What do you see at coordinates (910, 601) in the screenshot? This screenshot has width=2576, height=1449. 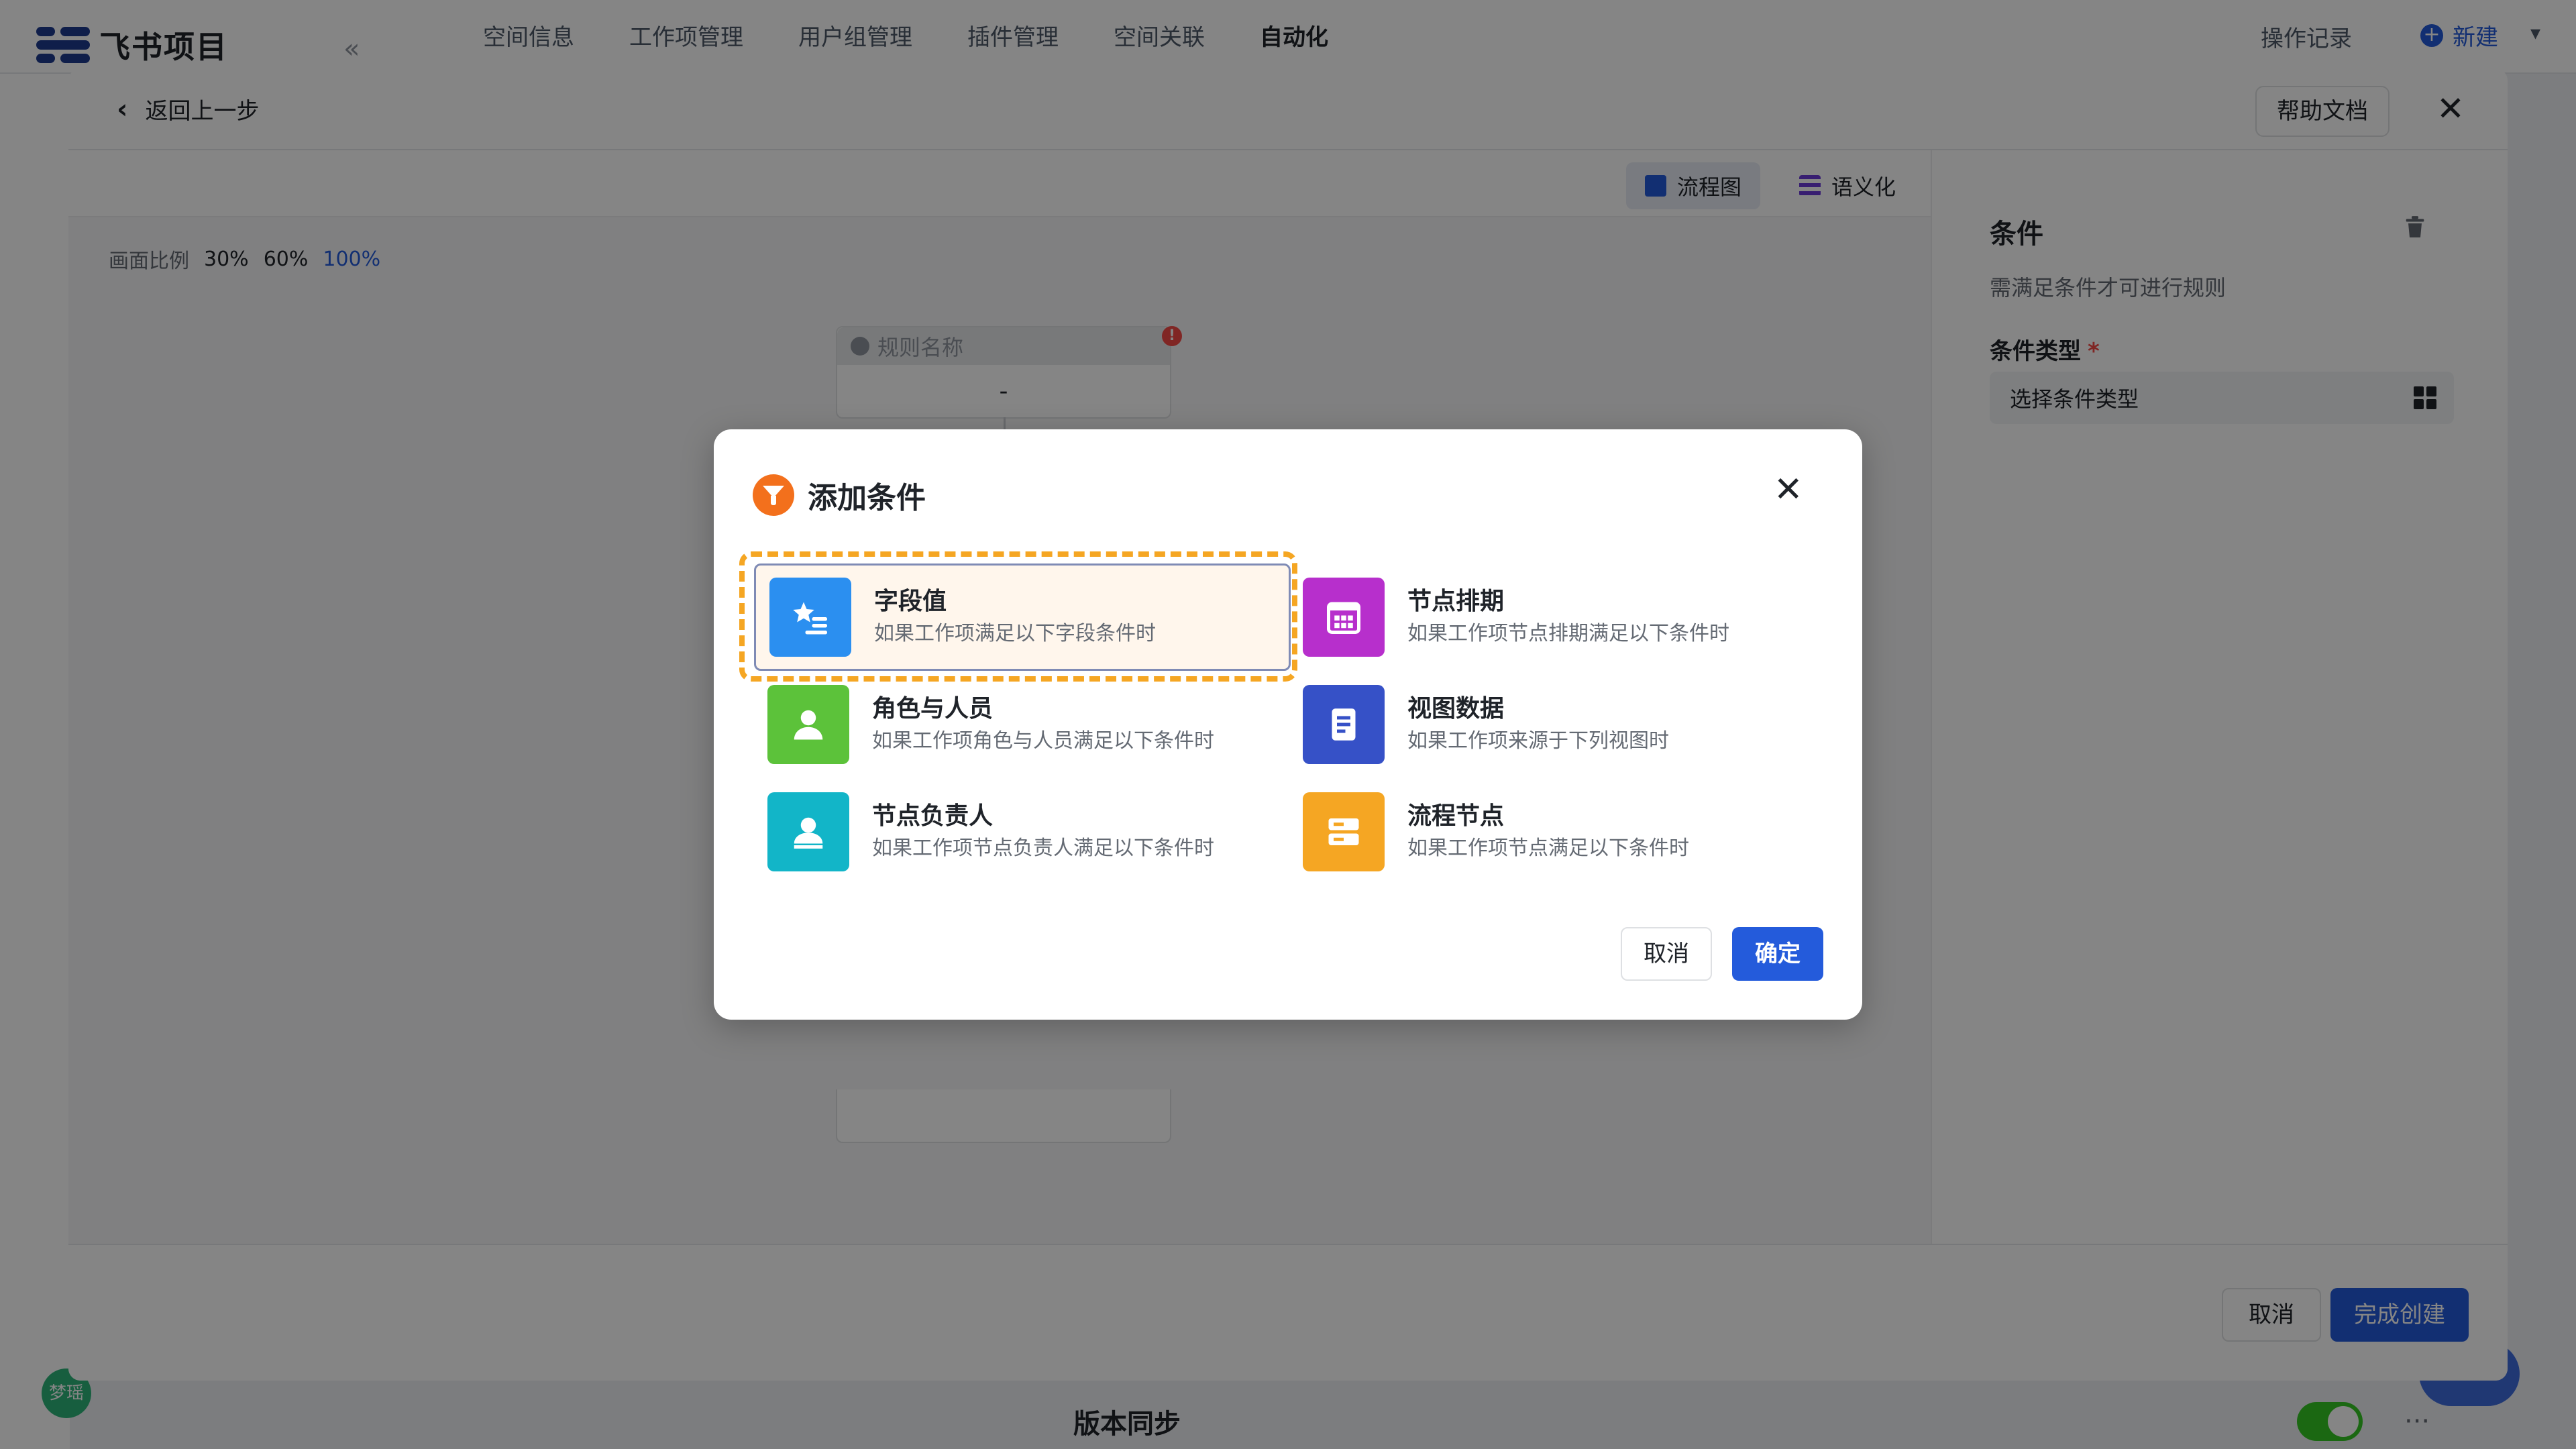 I see `option-title: 字段值` at bounding box center [910, 601].